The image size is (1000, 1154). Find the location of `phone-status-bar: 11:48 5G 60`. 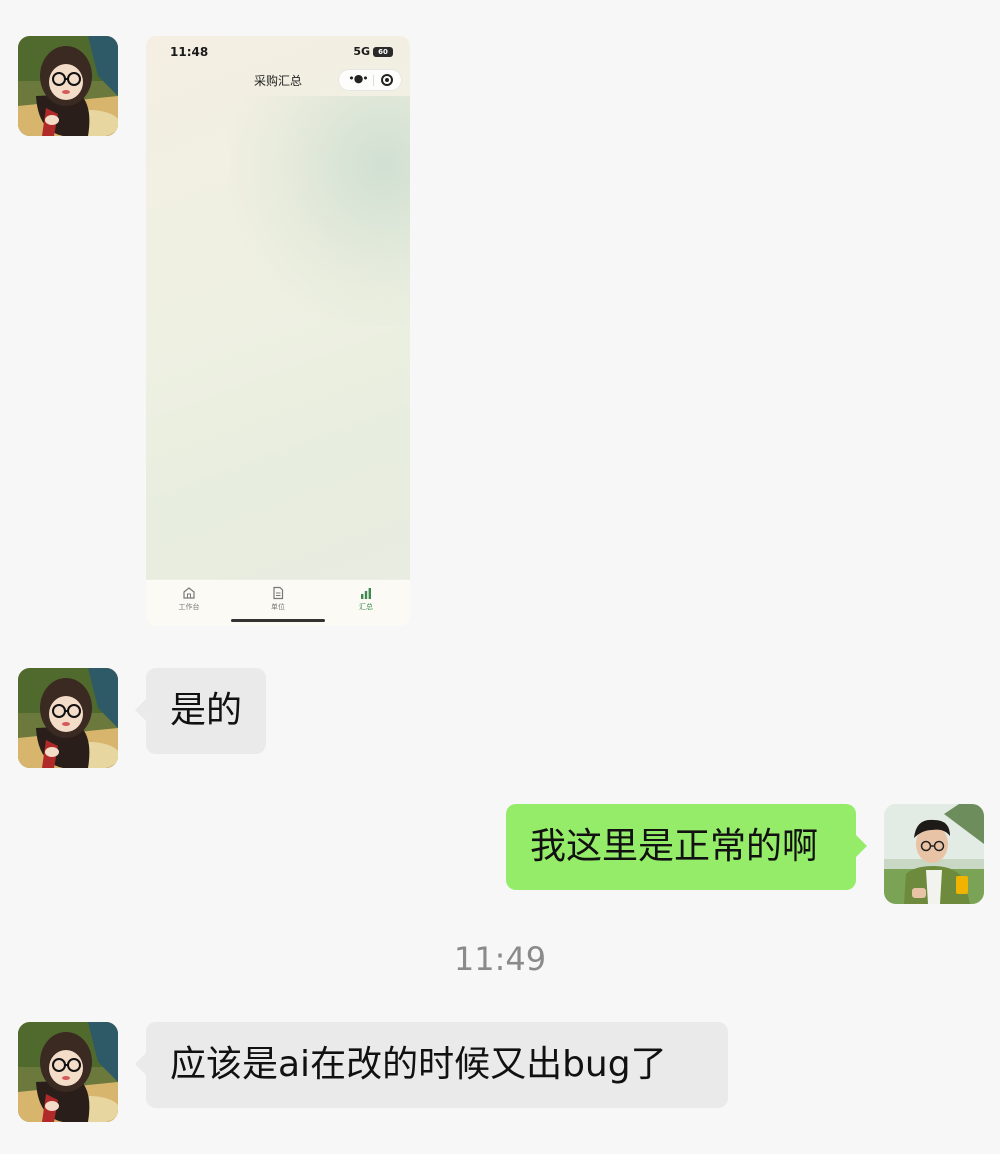

phone-status-bar: 11:48 5G 60 is located at coordinates (278, 52).